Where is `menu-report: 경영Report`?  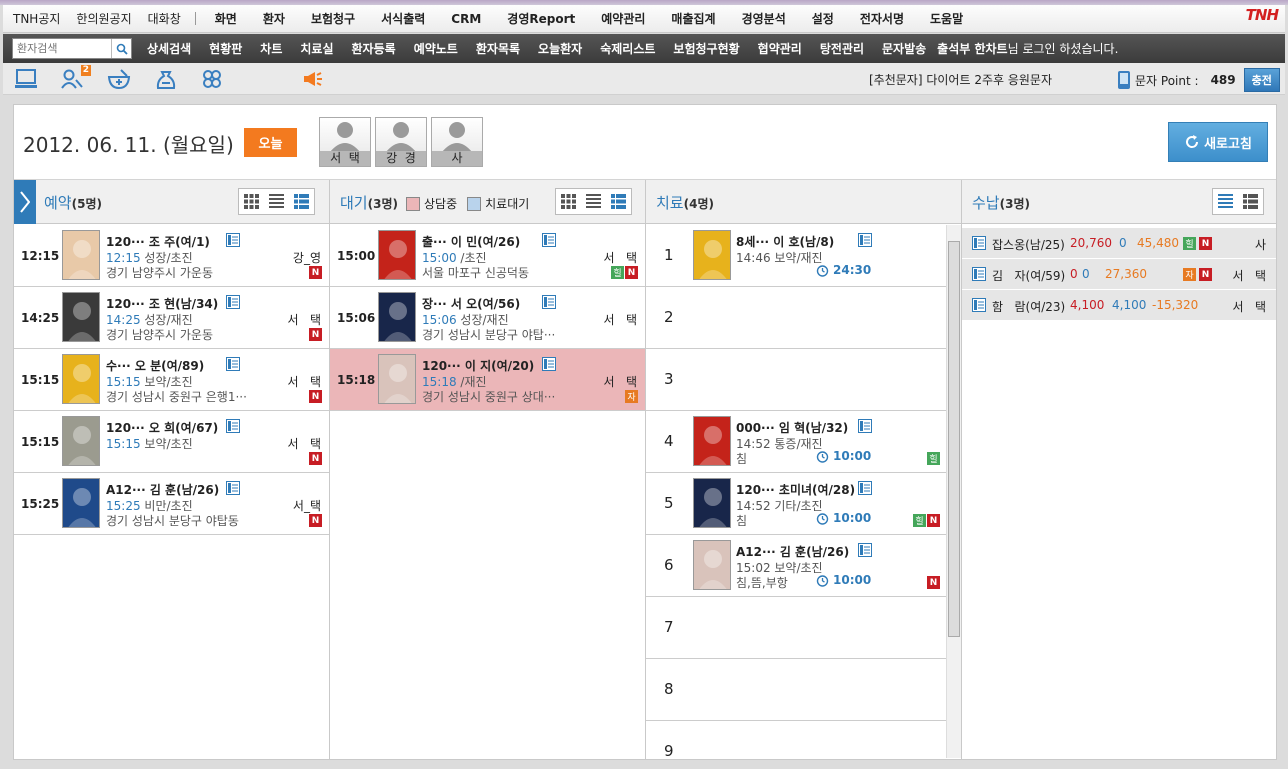 menu-report: 경영Report is located at coordinates (541, 18).